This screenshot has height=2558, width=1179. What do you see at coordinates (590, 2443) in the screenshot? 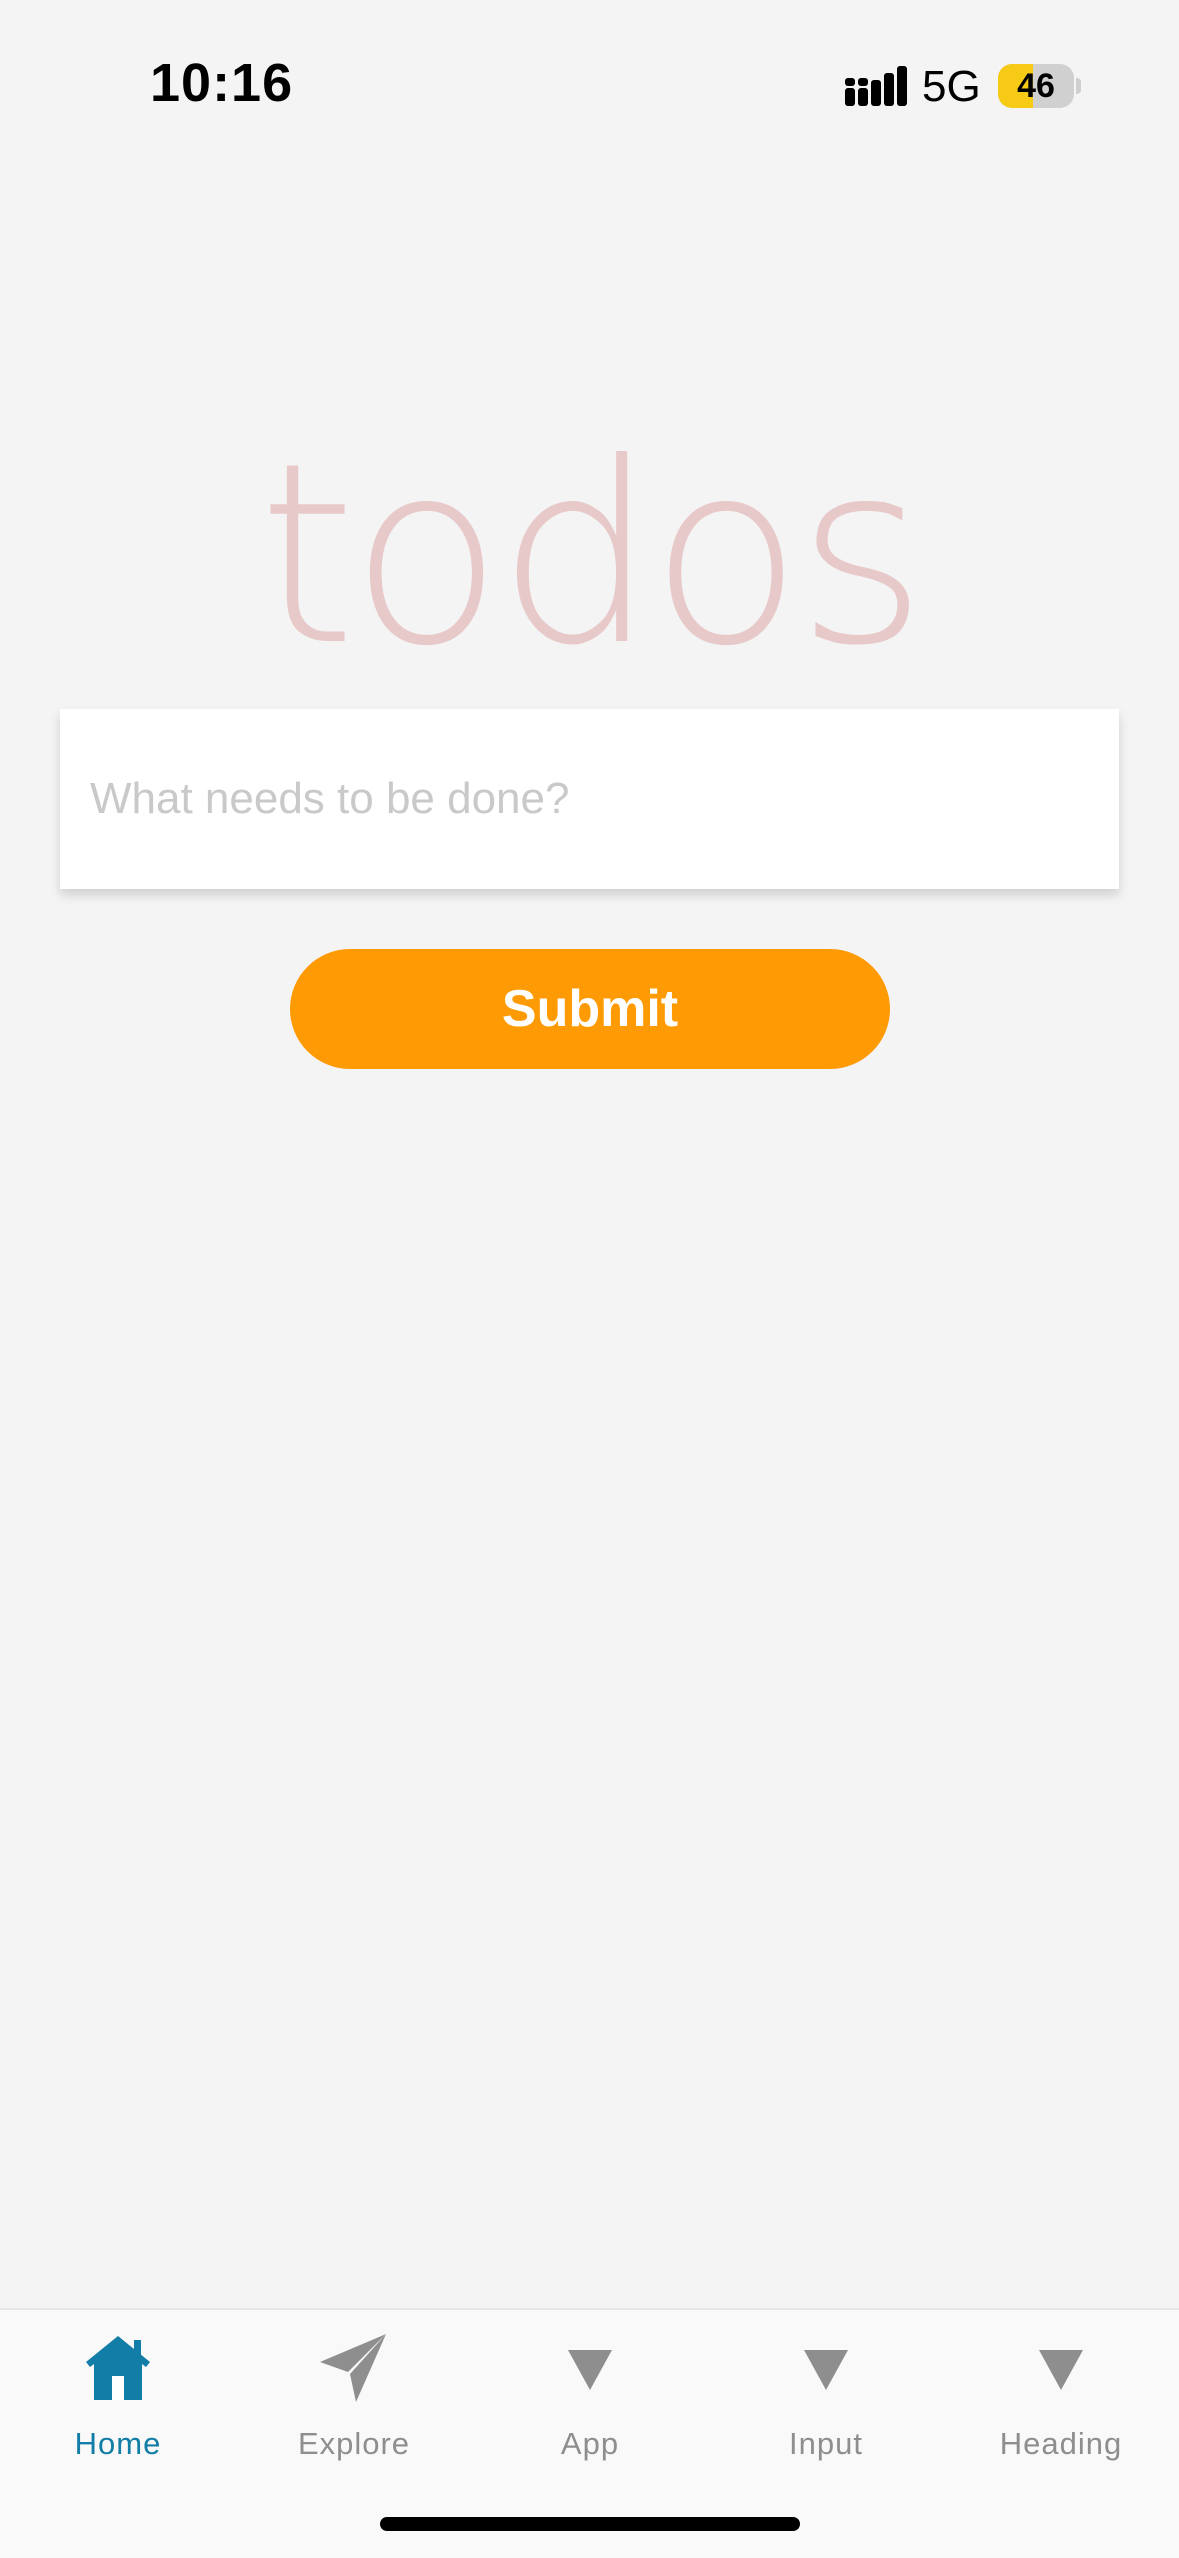
I see `tab-app-label: App` at bounding box center [590, 2443].